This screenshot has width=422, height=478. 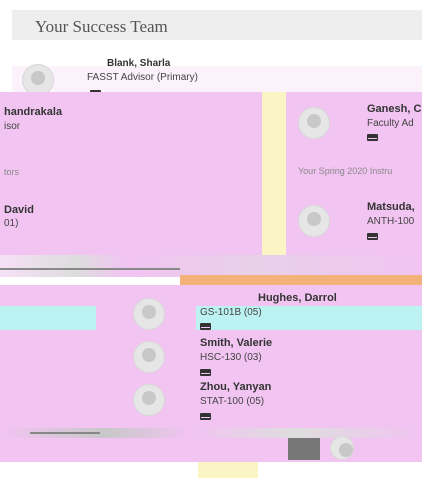 What do you see at coordinates (391, 221) in the screenshot?
I see `right-instructor-course: ANTH-100` at bounding box center [391, 221].